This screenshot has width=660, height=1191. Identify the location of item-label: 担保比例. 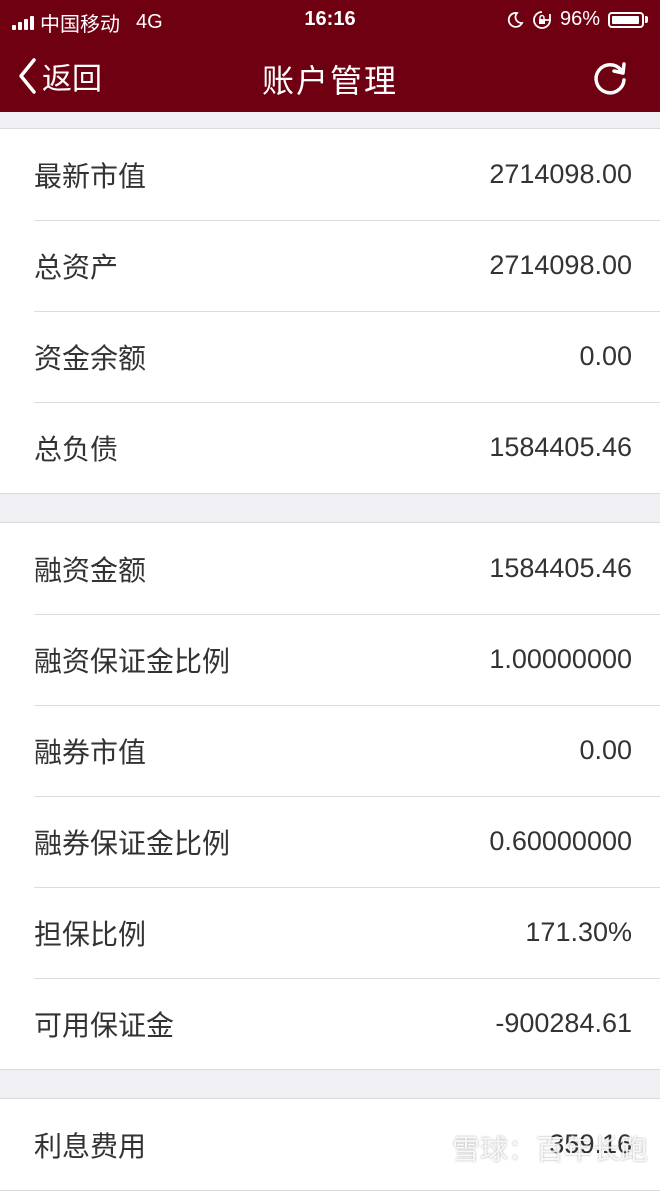
(90, 934).